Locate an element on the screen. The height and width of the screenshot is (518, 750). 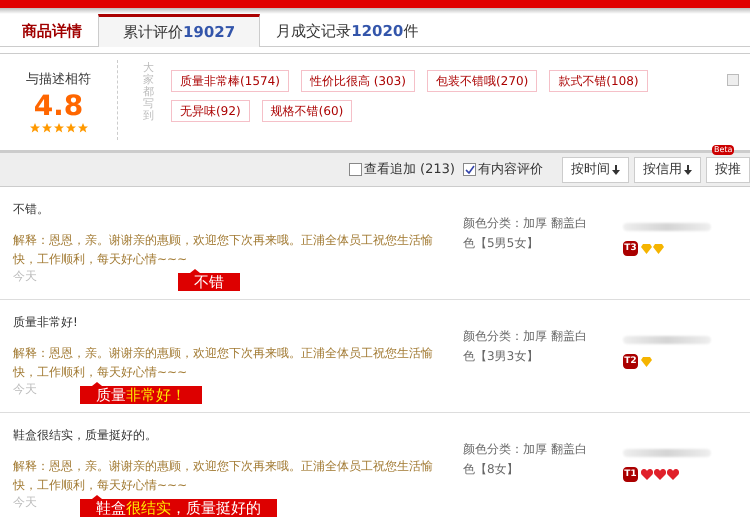
review-text: 不错。 is located at coordinates (31, 209).